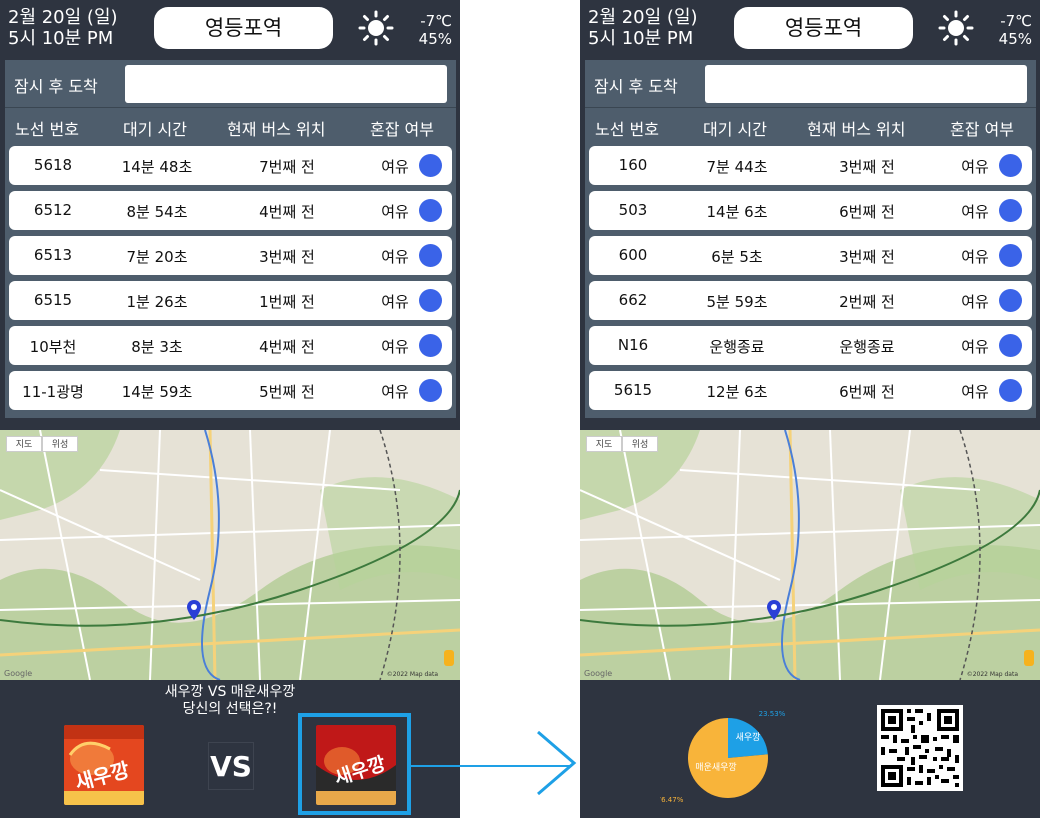 The height and width of the screenshot is (818, 1040). I want to click on poll-question-line1: 새우깡 VS 매운새우깡, so click(230, 692).